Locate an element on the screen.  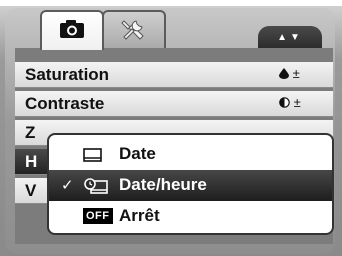
saturation-value-text: ± is located at coordinates (296, 73).